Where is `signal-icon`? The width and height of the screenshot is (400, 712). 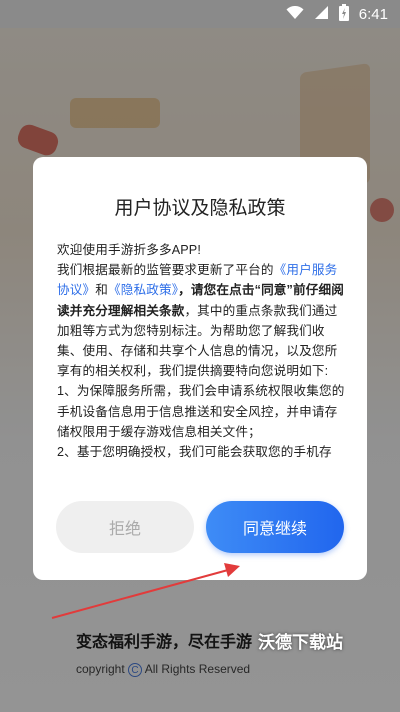 signal-icon is located at coordinates (321, 14).